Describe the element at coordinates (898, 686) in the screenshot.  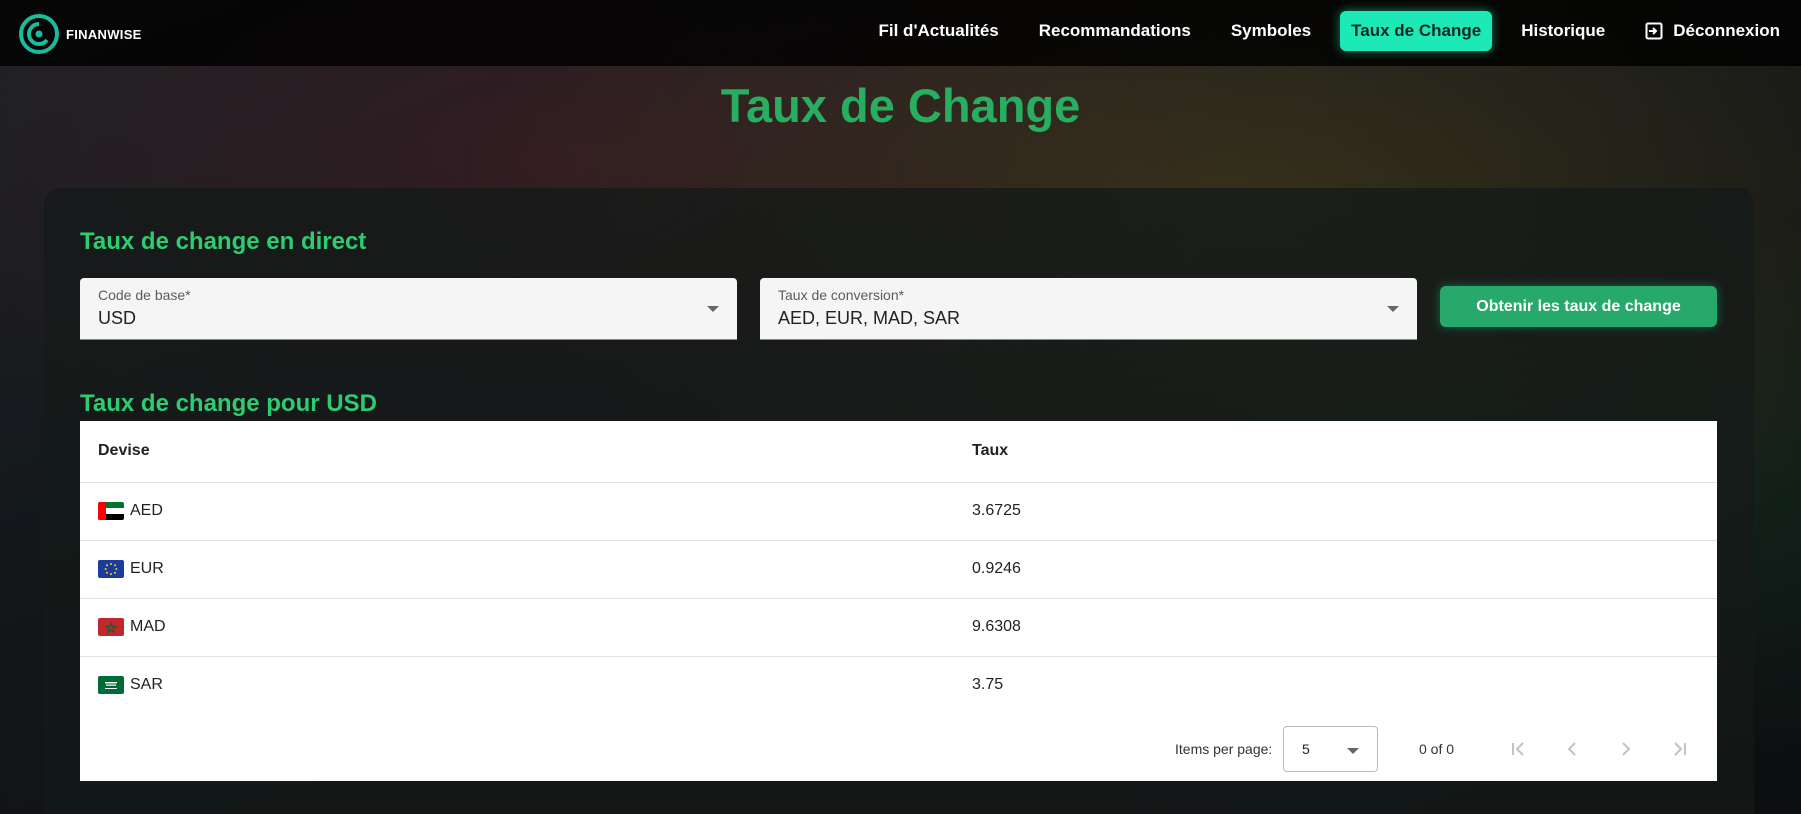
I see `table-row: SAR 3.75` at that location.